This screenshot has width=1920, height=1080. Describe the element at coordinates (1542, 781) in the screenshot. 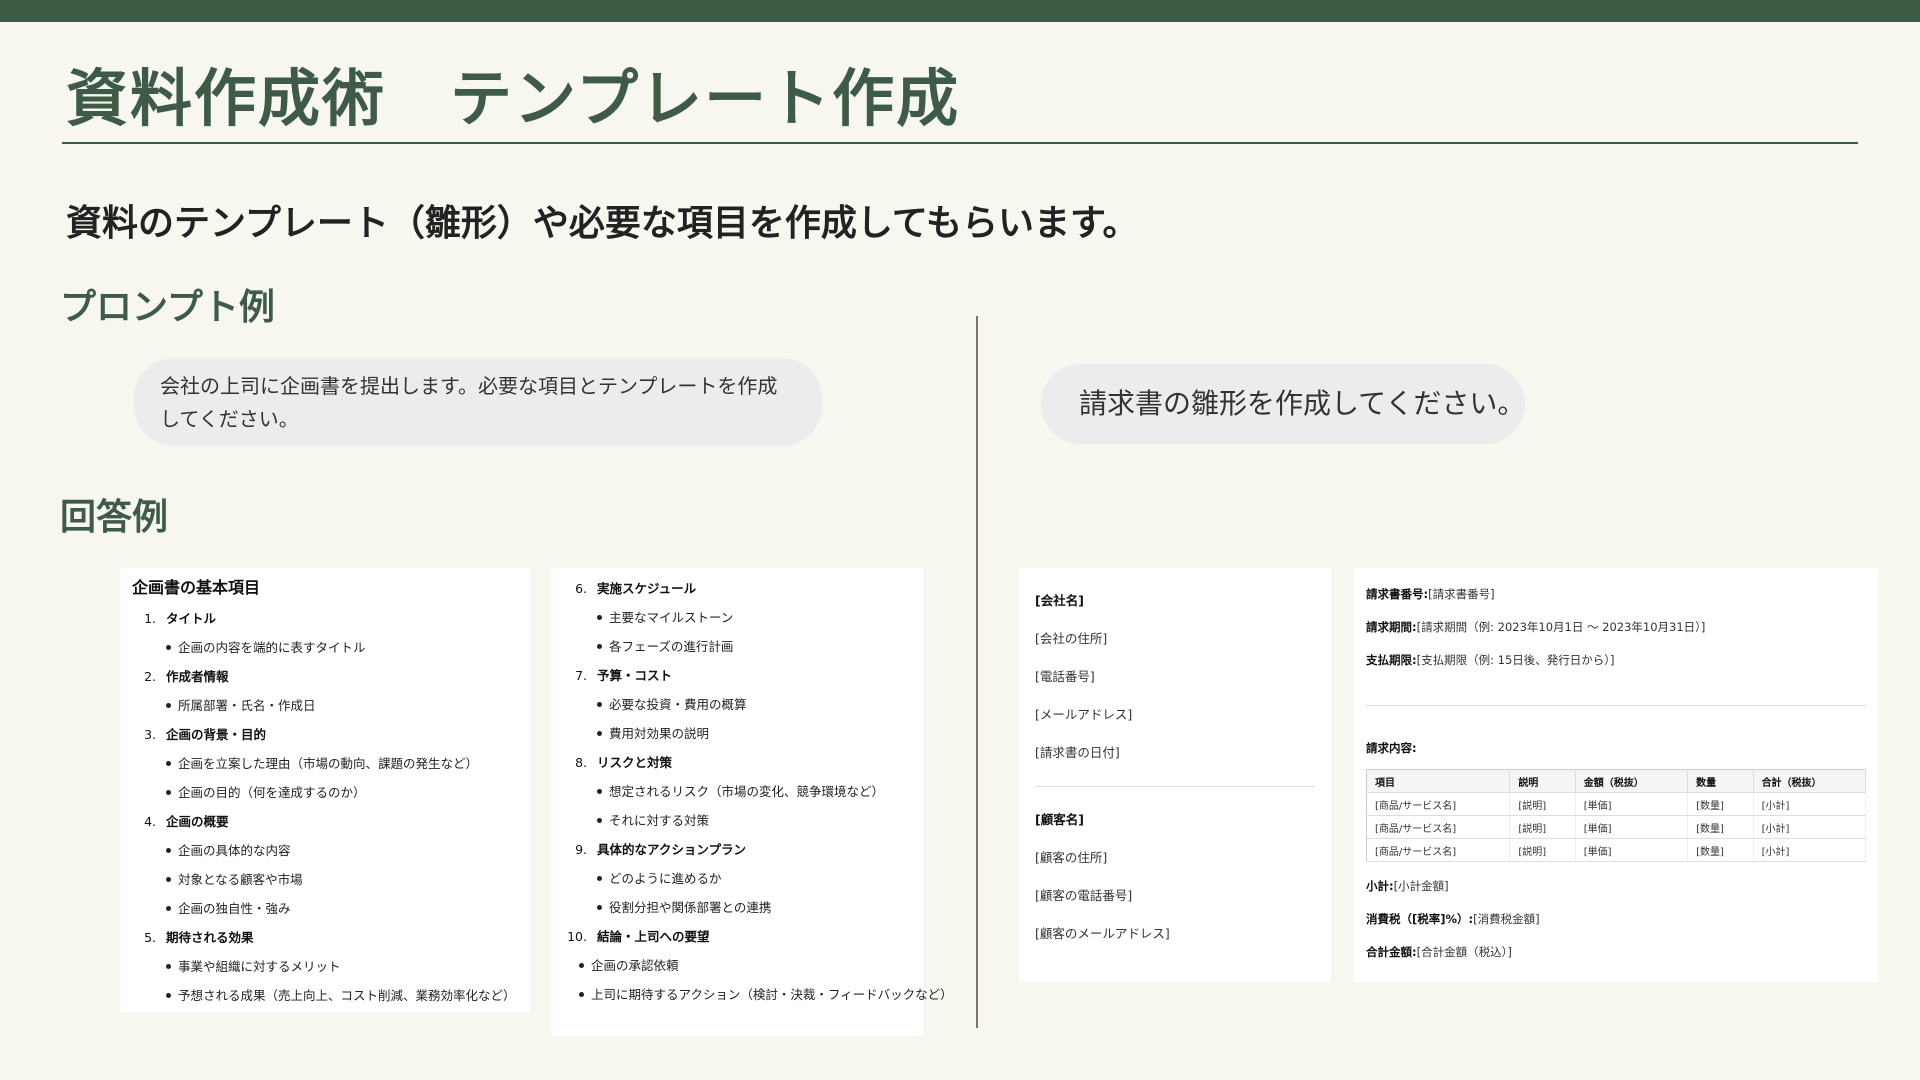

I see `table-header-cell: 説明` at that location.